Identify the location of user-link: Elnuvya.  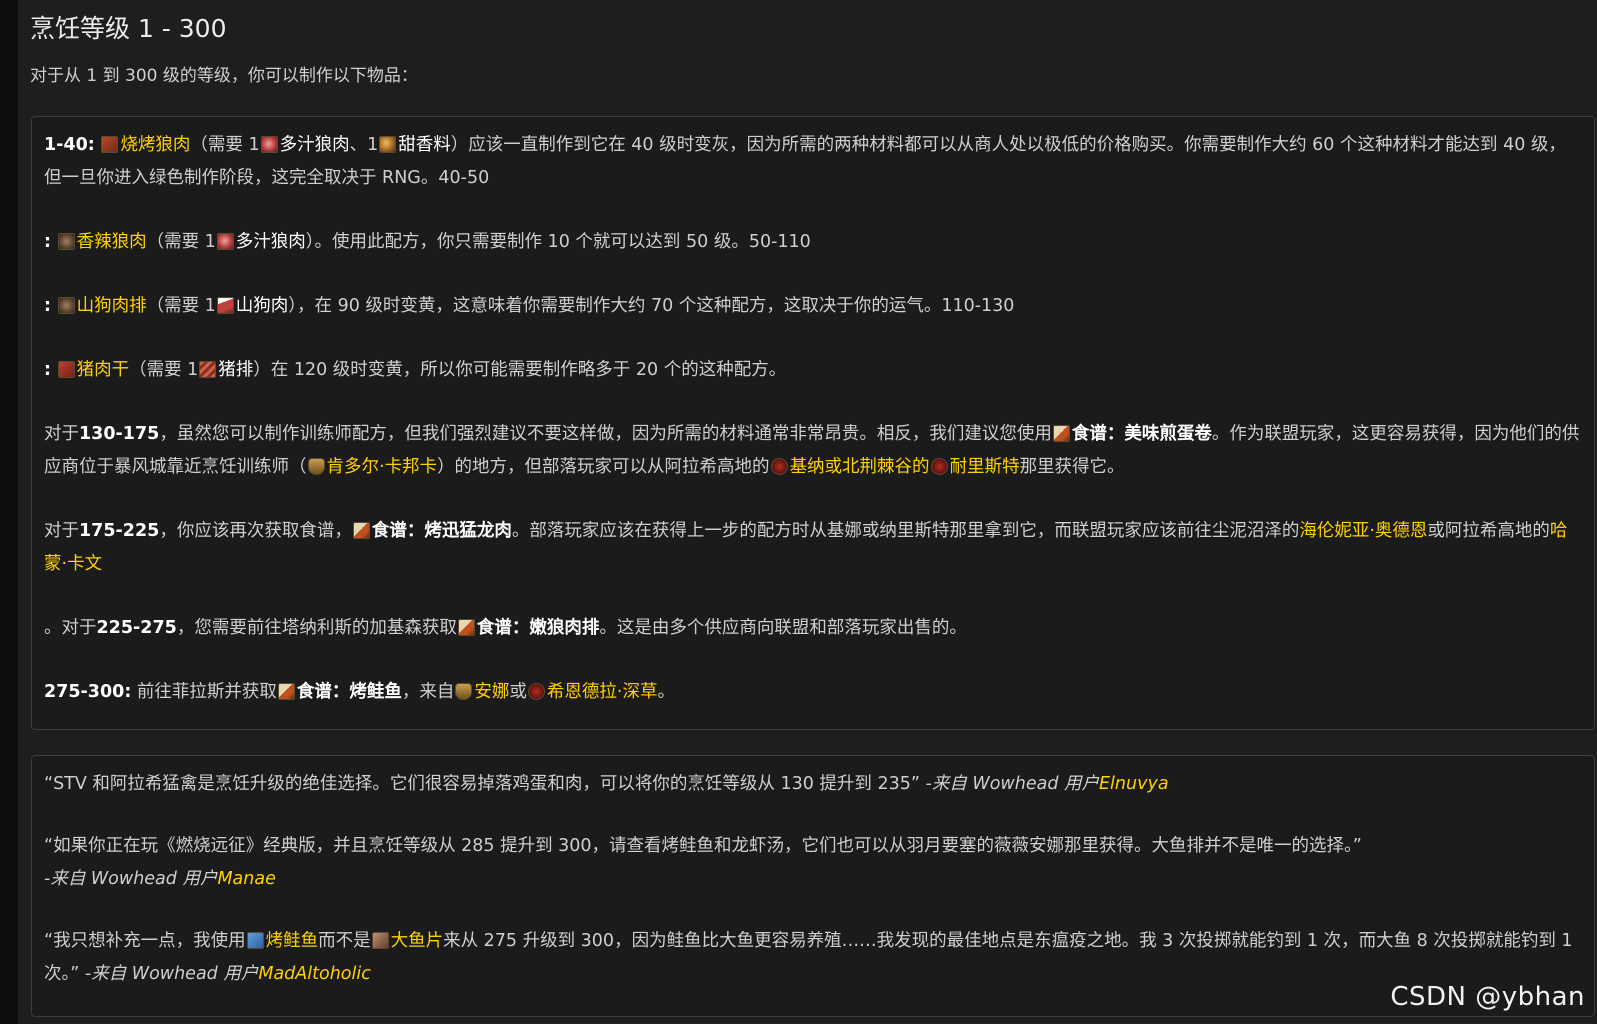
(1134, 784).